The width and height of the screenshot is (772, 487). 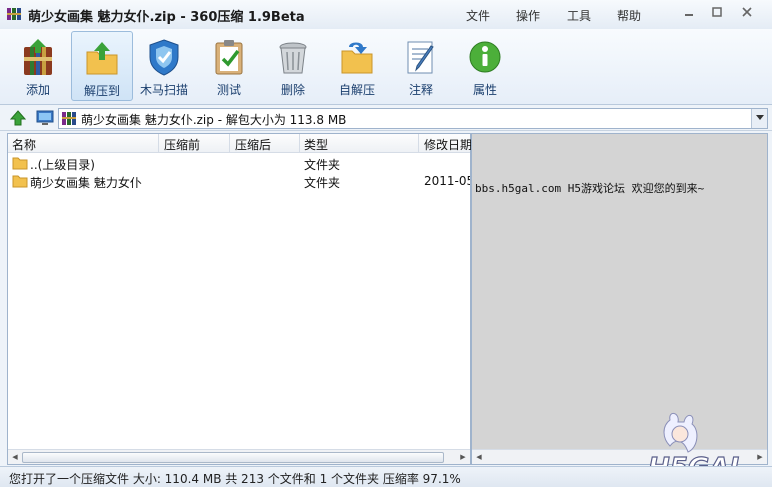 I want to click on minimize-icon, so click(x=689, y=15).